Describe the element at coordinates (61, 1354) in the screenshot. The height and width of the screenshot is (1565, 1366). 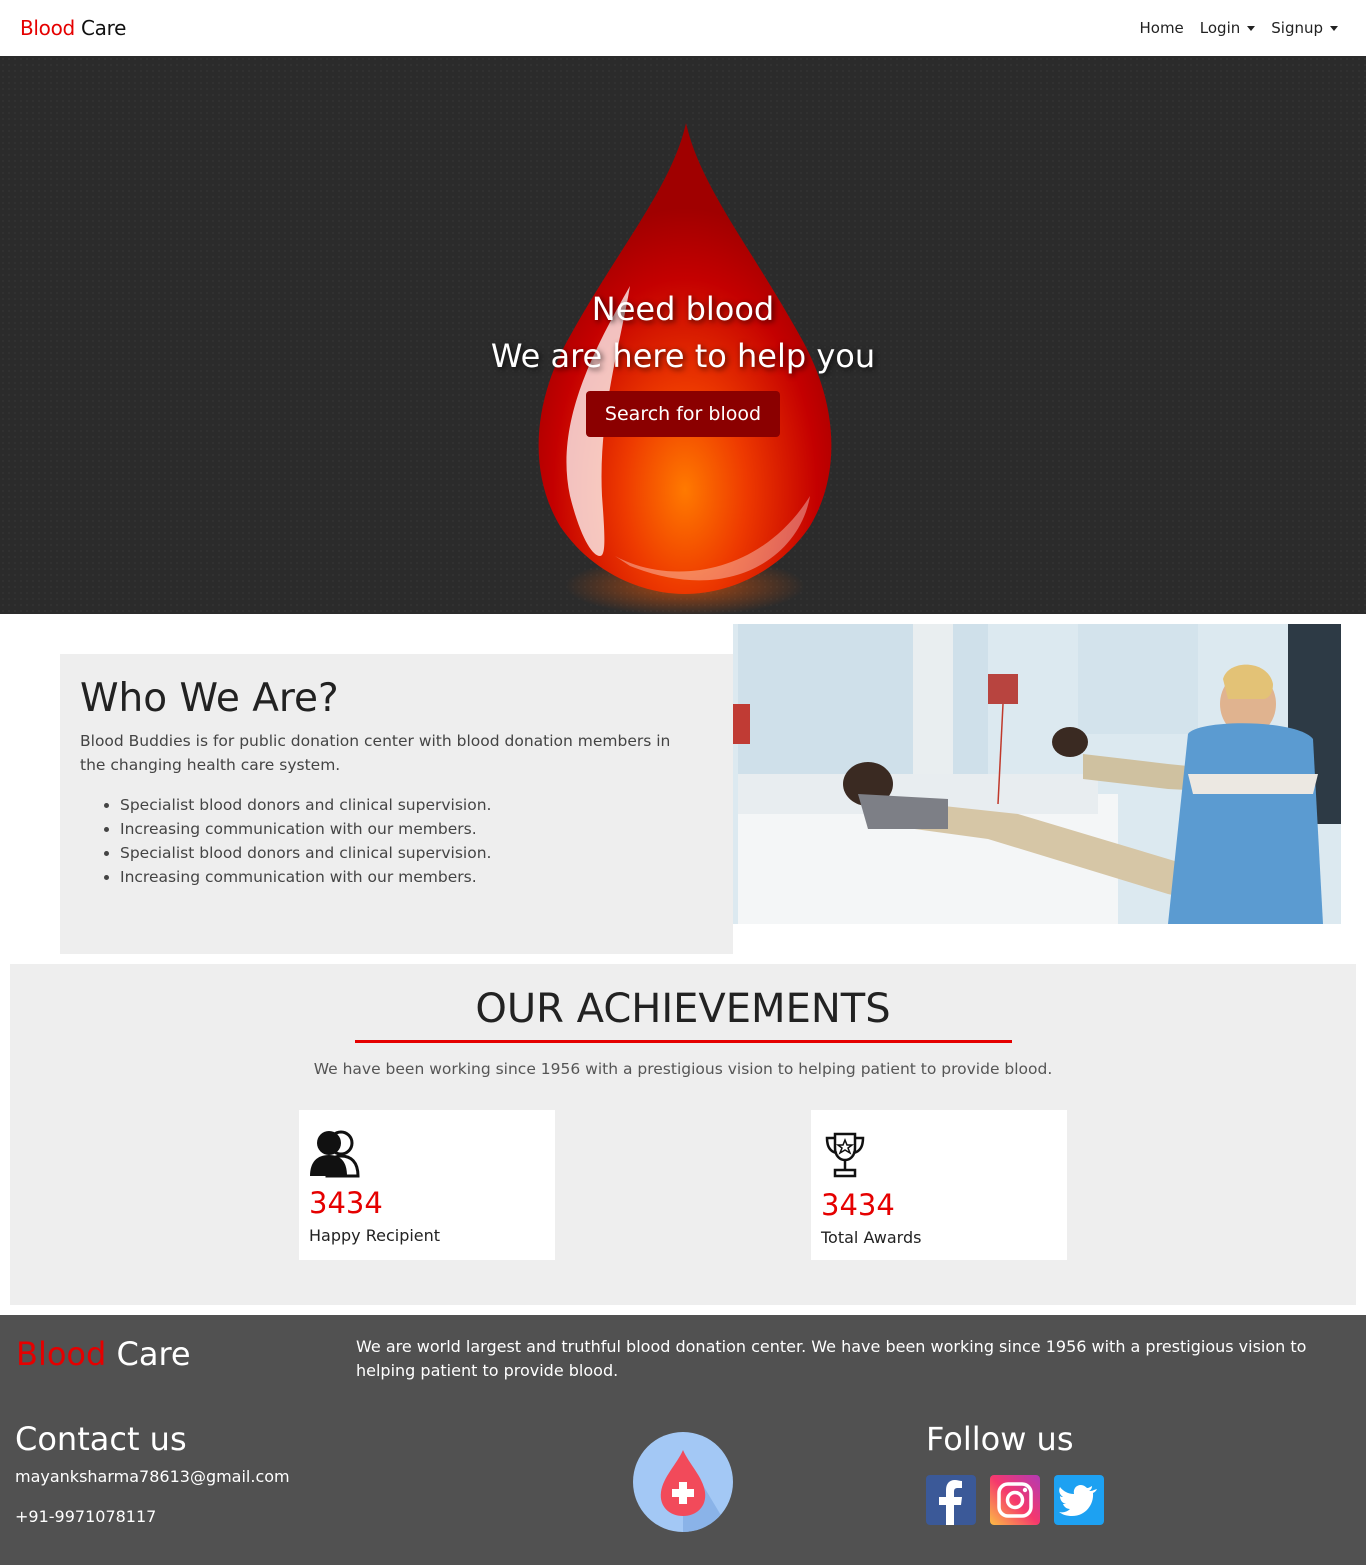
I see `footer-brand-red: Blood` at that location.